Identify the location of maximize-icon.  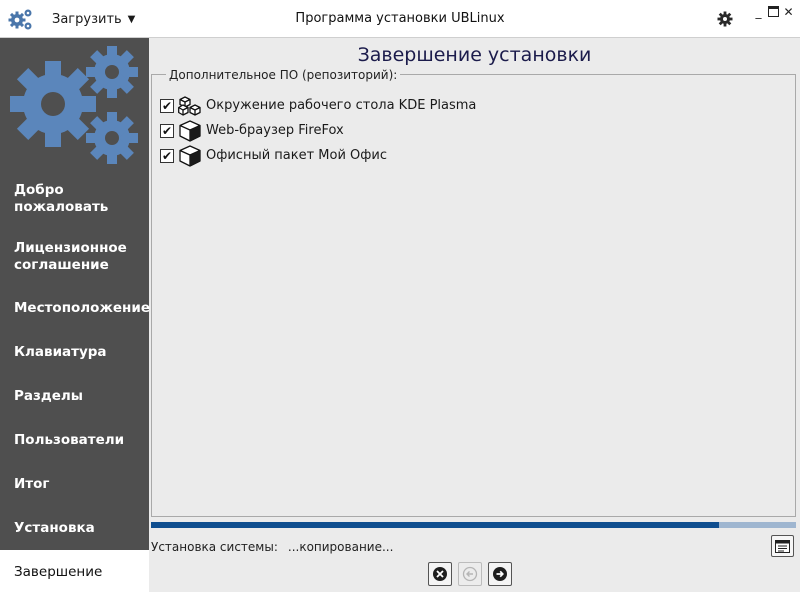
(773, 12).